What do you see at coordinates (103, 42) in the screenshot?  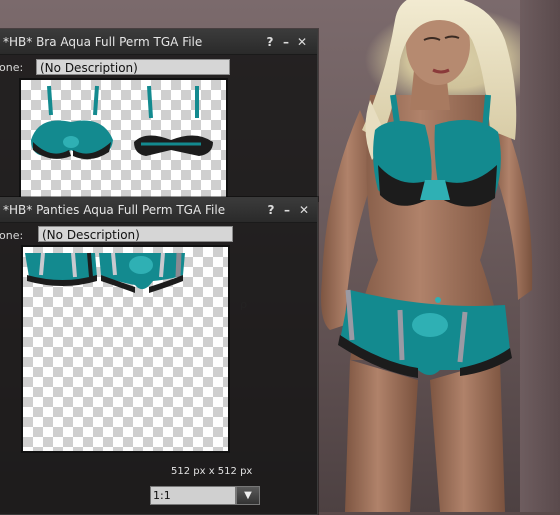 I see `bra-window-title: *HB* Bra Aqua Full Perm TGA File` at bounding box center [103, 42].